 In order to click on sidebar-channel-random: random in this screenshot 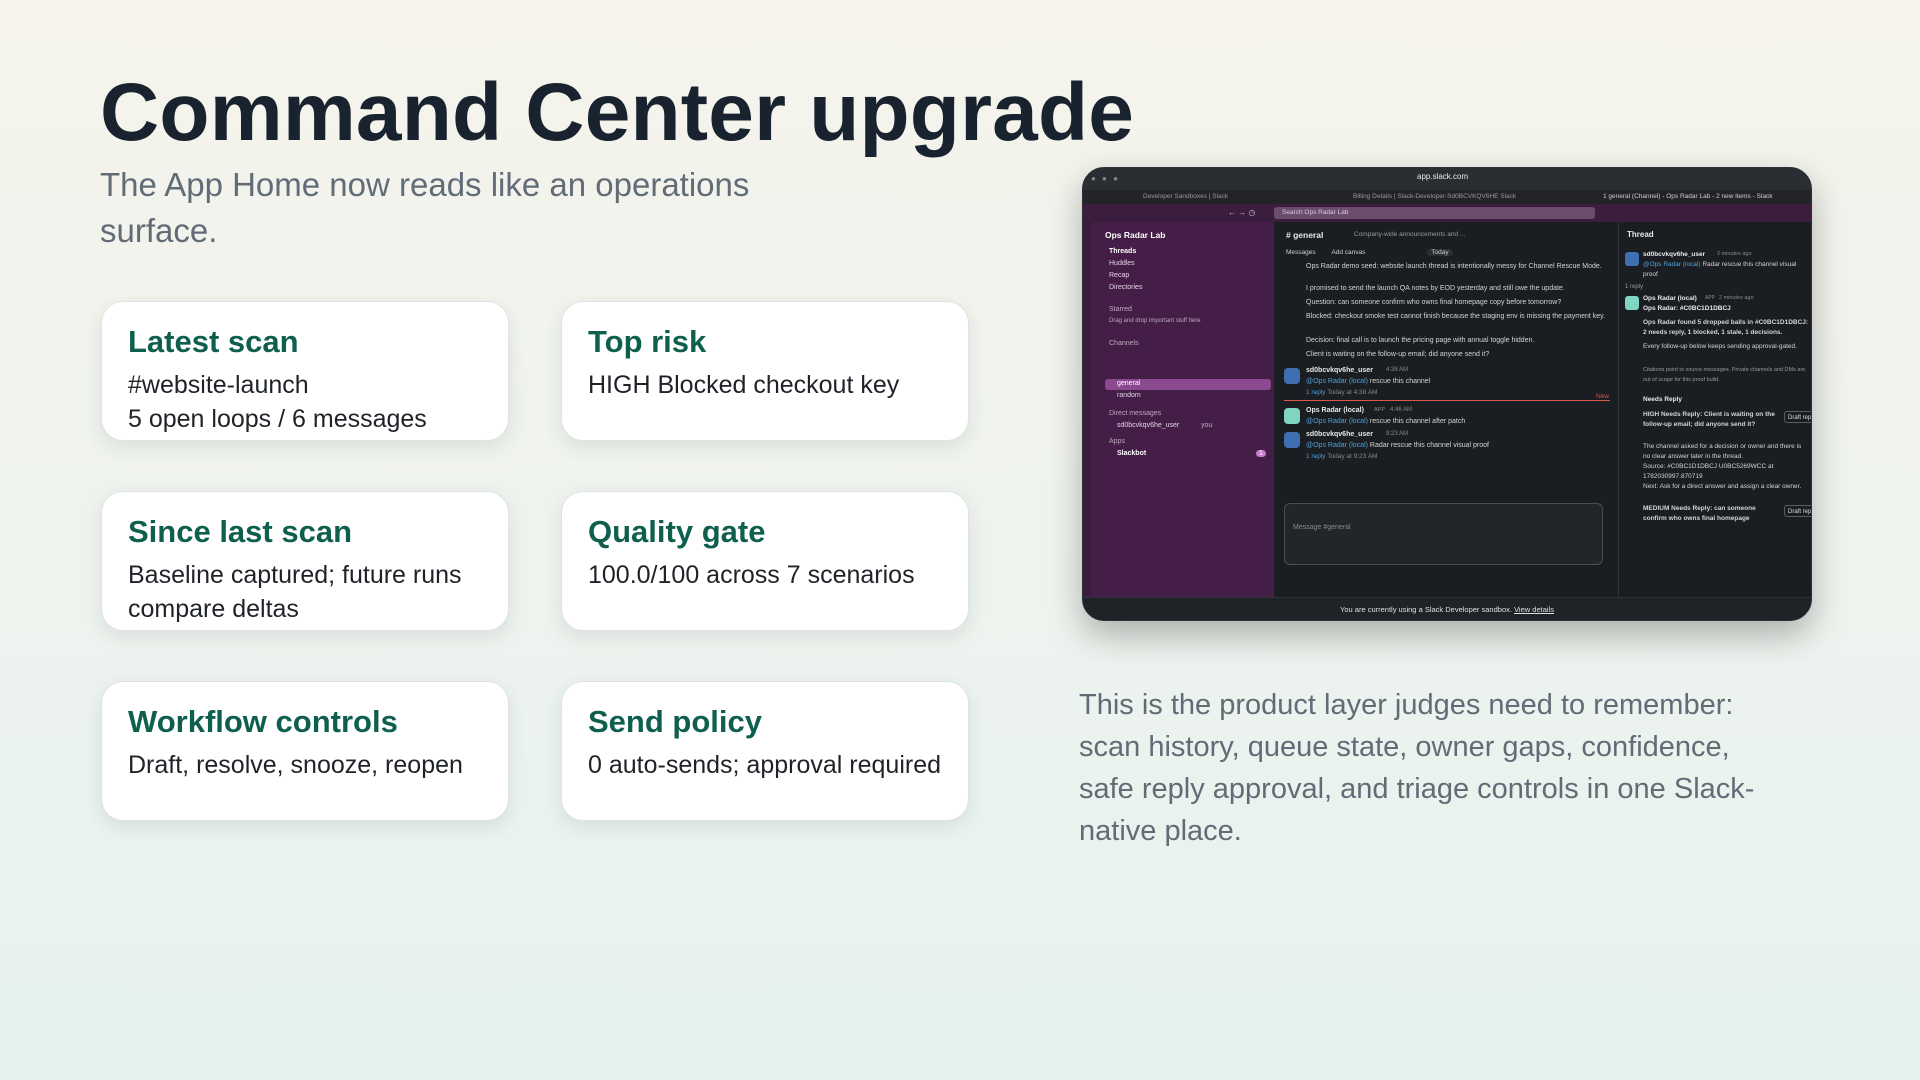, I will do `click(1129, 395)`.